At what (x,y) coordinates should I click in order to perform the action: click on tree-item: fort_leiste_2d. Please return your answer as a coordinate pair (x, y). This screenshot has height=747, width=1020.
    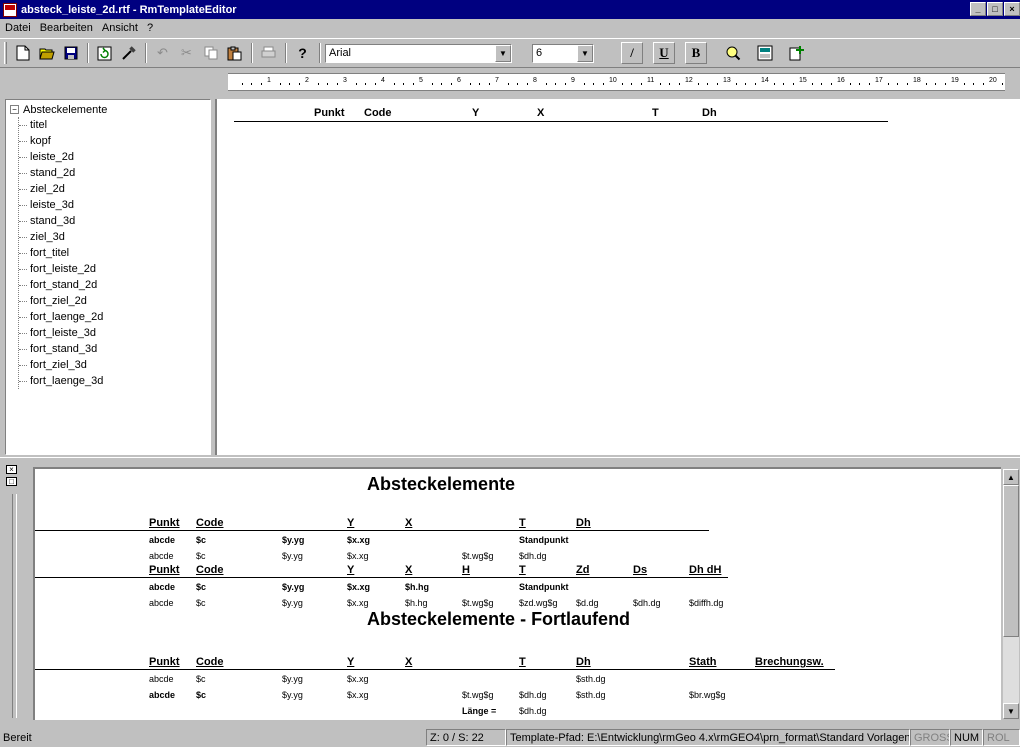
    Looking at the image, I should click on (61, 269).